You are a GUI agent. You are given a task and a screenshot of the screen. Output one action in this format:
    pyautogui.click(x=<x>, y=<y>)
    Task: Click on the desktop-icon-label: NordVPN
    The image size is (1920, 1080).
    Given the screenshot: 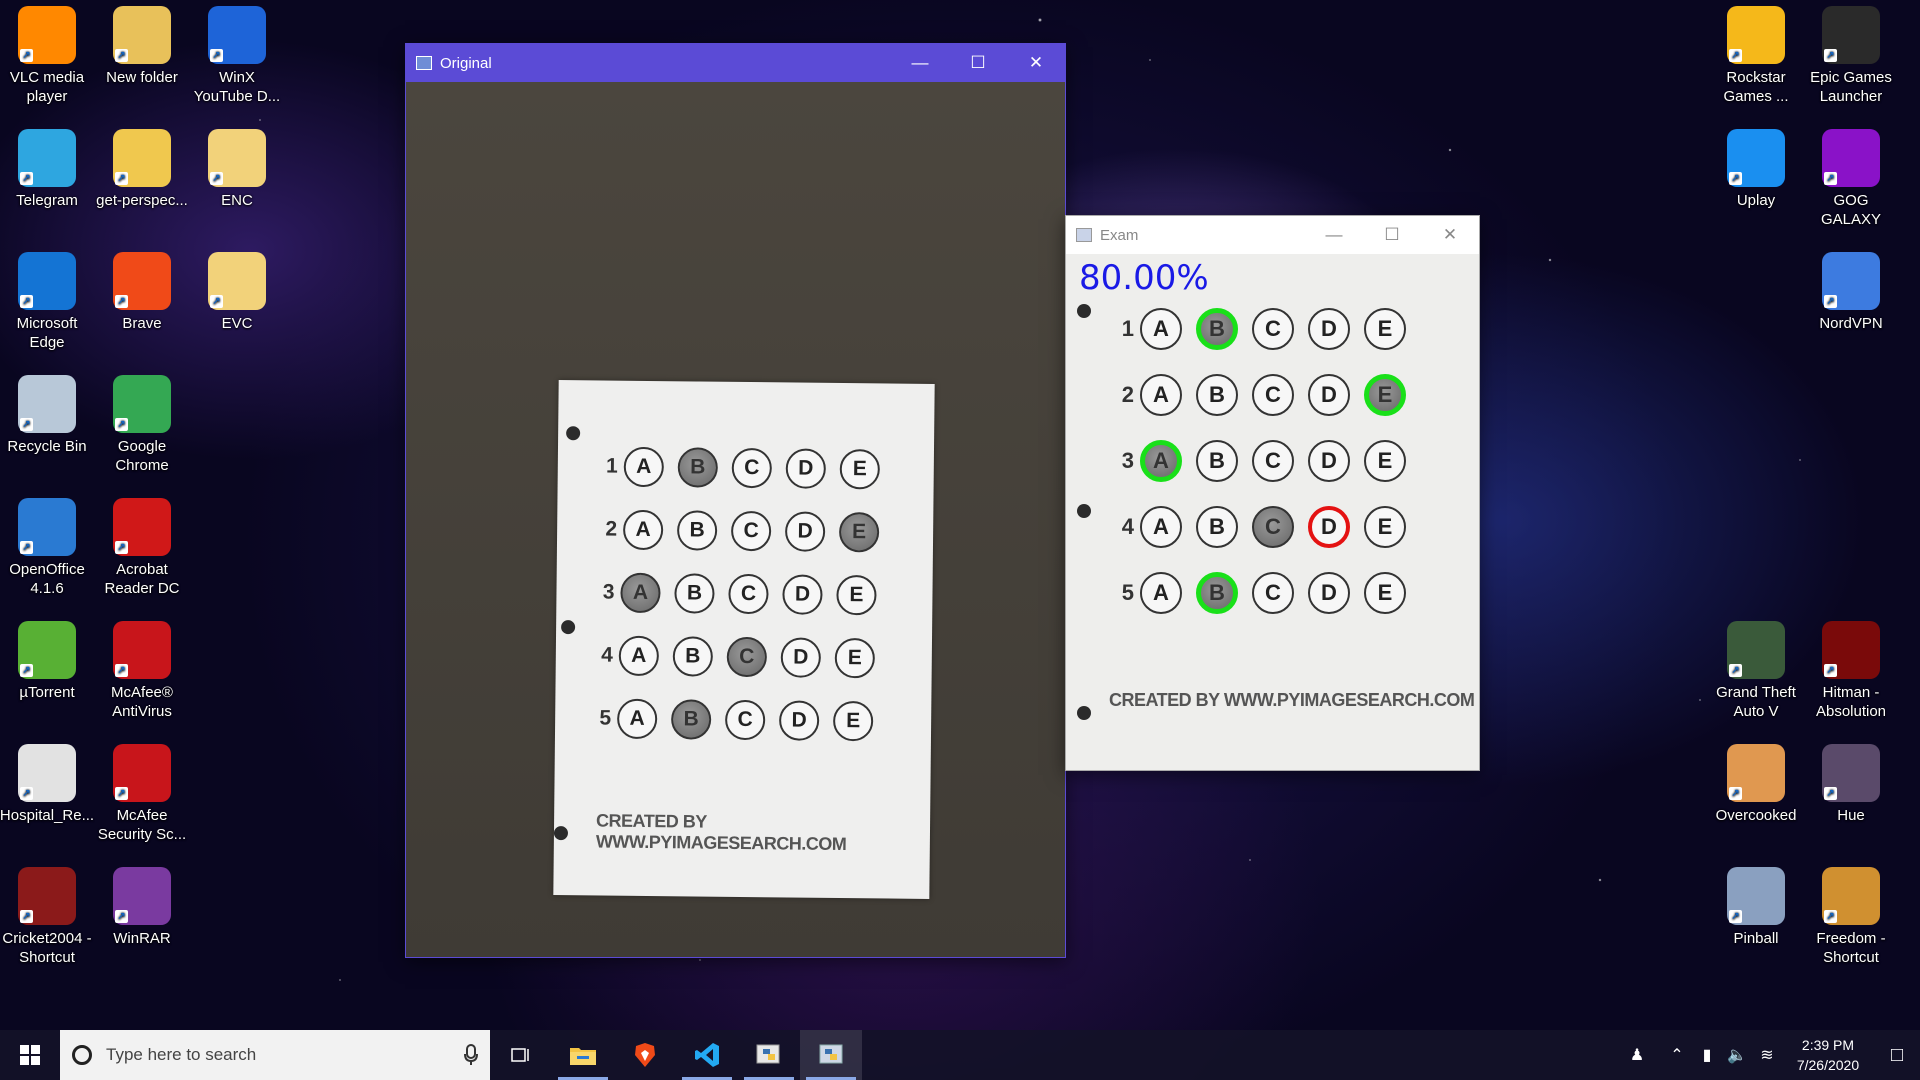 What is the action you would take?
    pyautogui.click(x=1851, y=323)
    